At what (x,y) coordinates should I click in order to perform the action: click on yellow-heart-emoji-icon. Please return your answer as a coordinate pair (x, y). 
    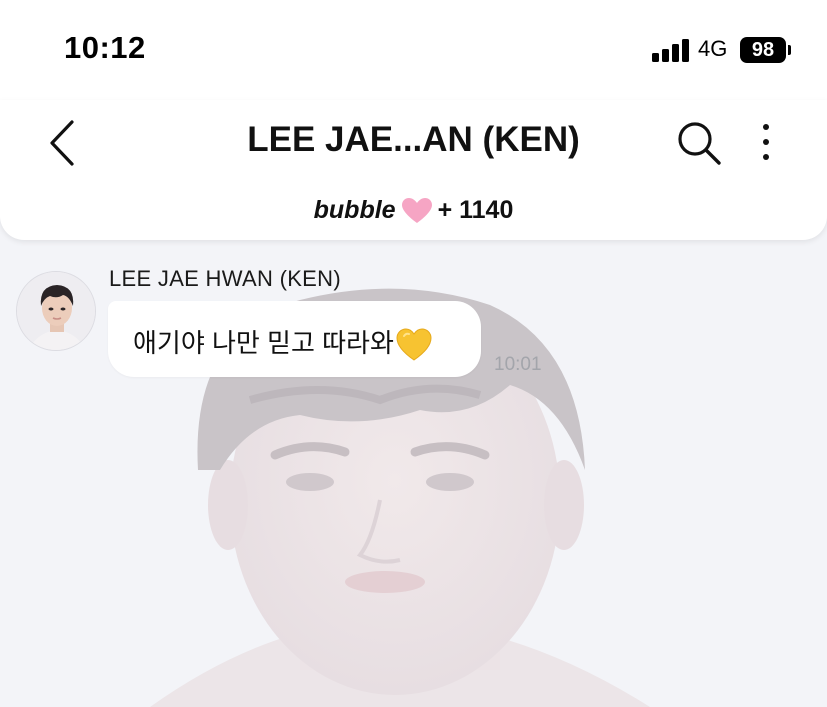
    Looking at the image, I should click on (414, 344).